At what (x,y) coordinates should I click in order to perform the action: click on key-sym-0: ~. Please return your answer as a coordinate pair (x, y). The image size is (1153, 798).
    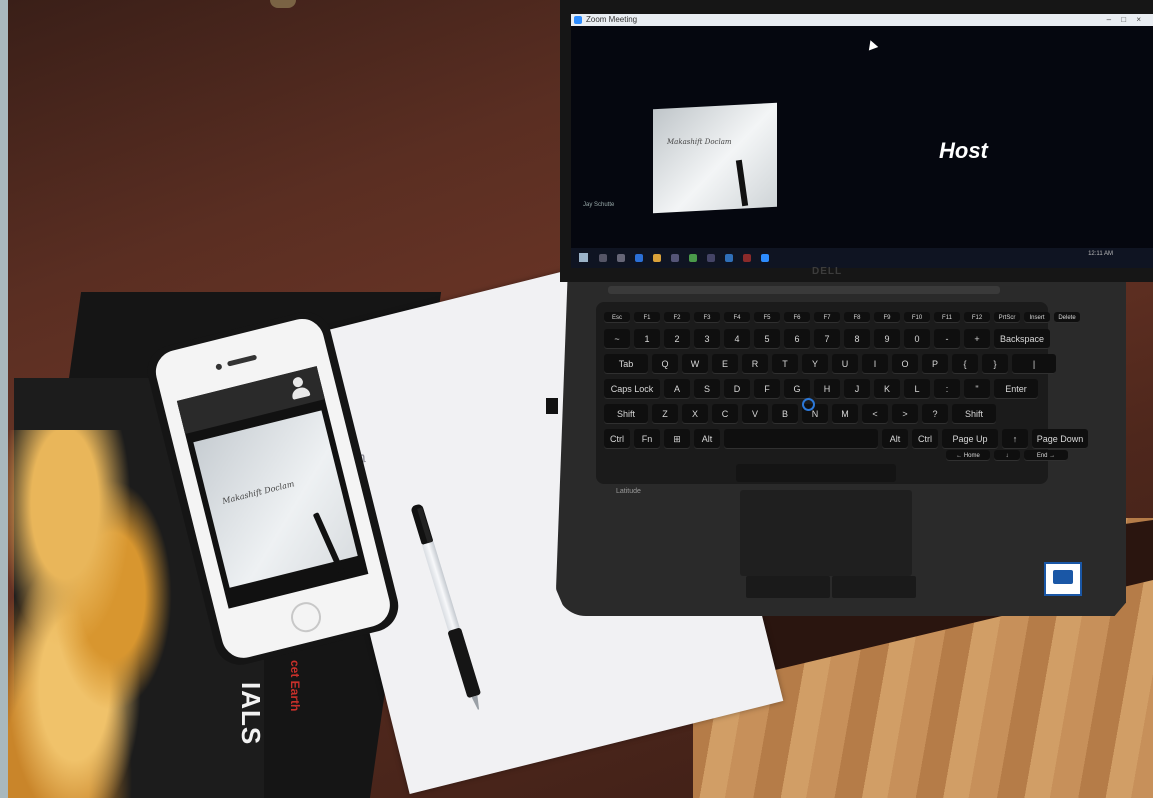
    Looking at the image, I should click on (617, 339).